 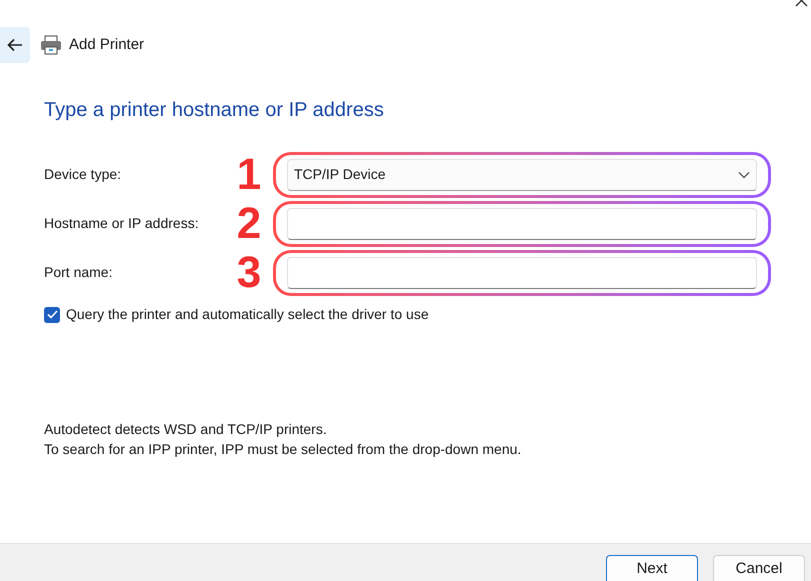 What do you see at coordinates (79, 272) in the screenshot?
I see `field-label: Port name:` at bounding box center [79, 272].